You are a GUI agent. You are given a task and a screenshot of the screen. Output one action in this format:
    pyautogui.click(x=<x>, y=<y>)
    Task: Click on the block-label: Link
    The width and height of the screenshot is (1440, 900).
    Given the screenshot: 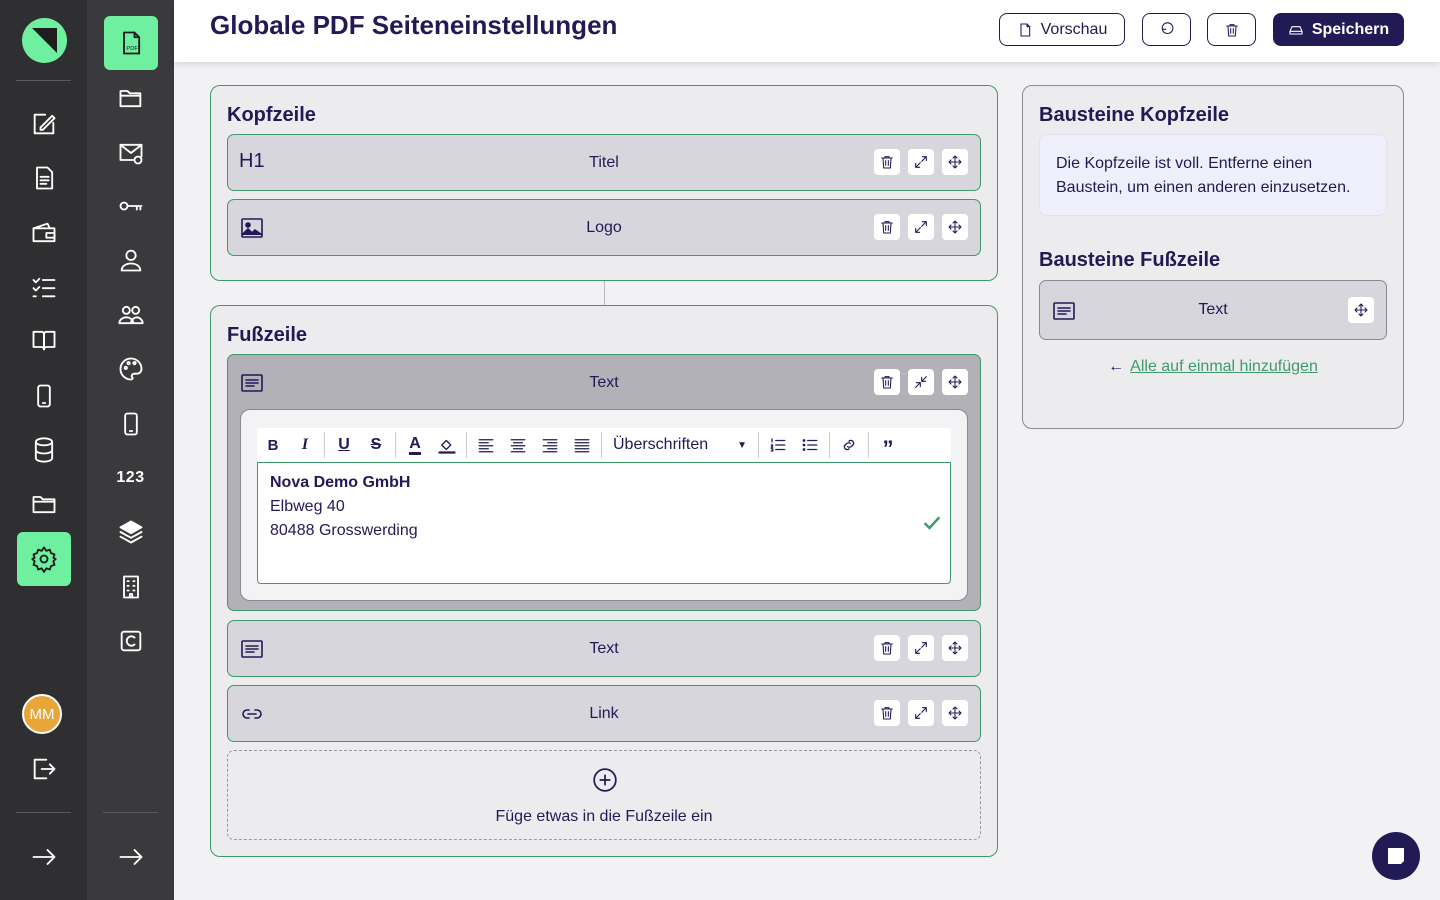 What is the action you would take?
    pyautogui.click(x=604, y=713)
    